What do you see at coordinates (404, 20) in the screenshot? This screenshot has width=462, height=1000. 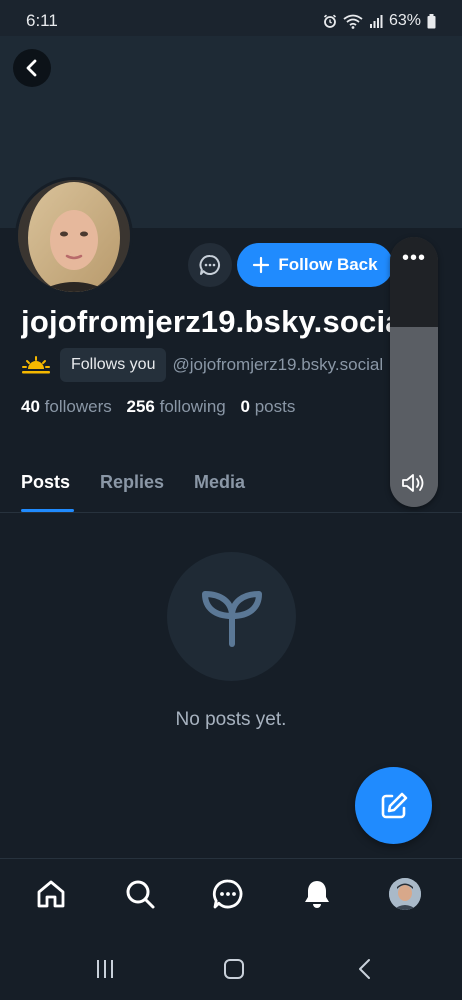 I see `battery-percent: 63%` at bounding box center [404, 20].